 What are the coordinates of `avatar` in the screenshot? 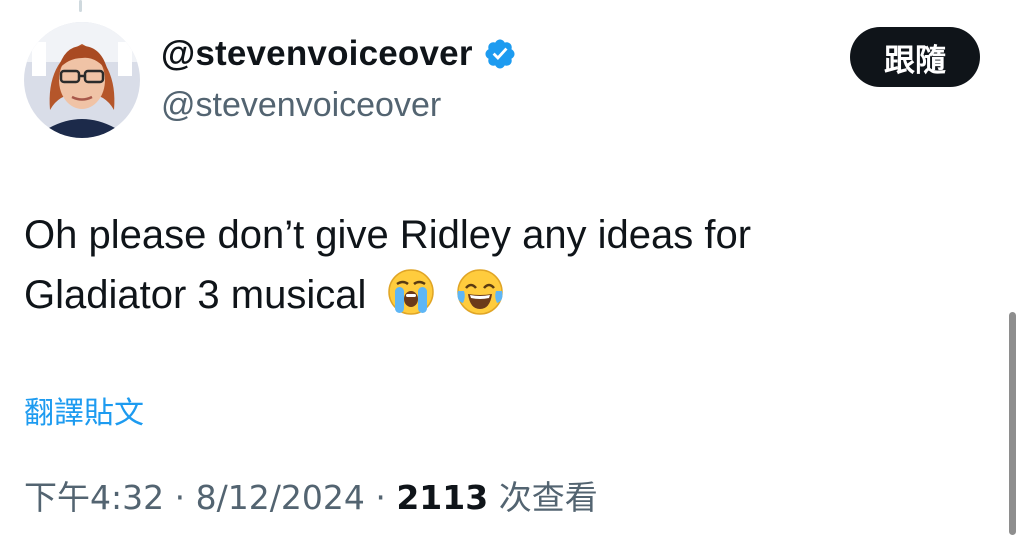 It's located at (82, 80).